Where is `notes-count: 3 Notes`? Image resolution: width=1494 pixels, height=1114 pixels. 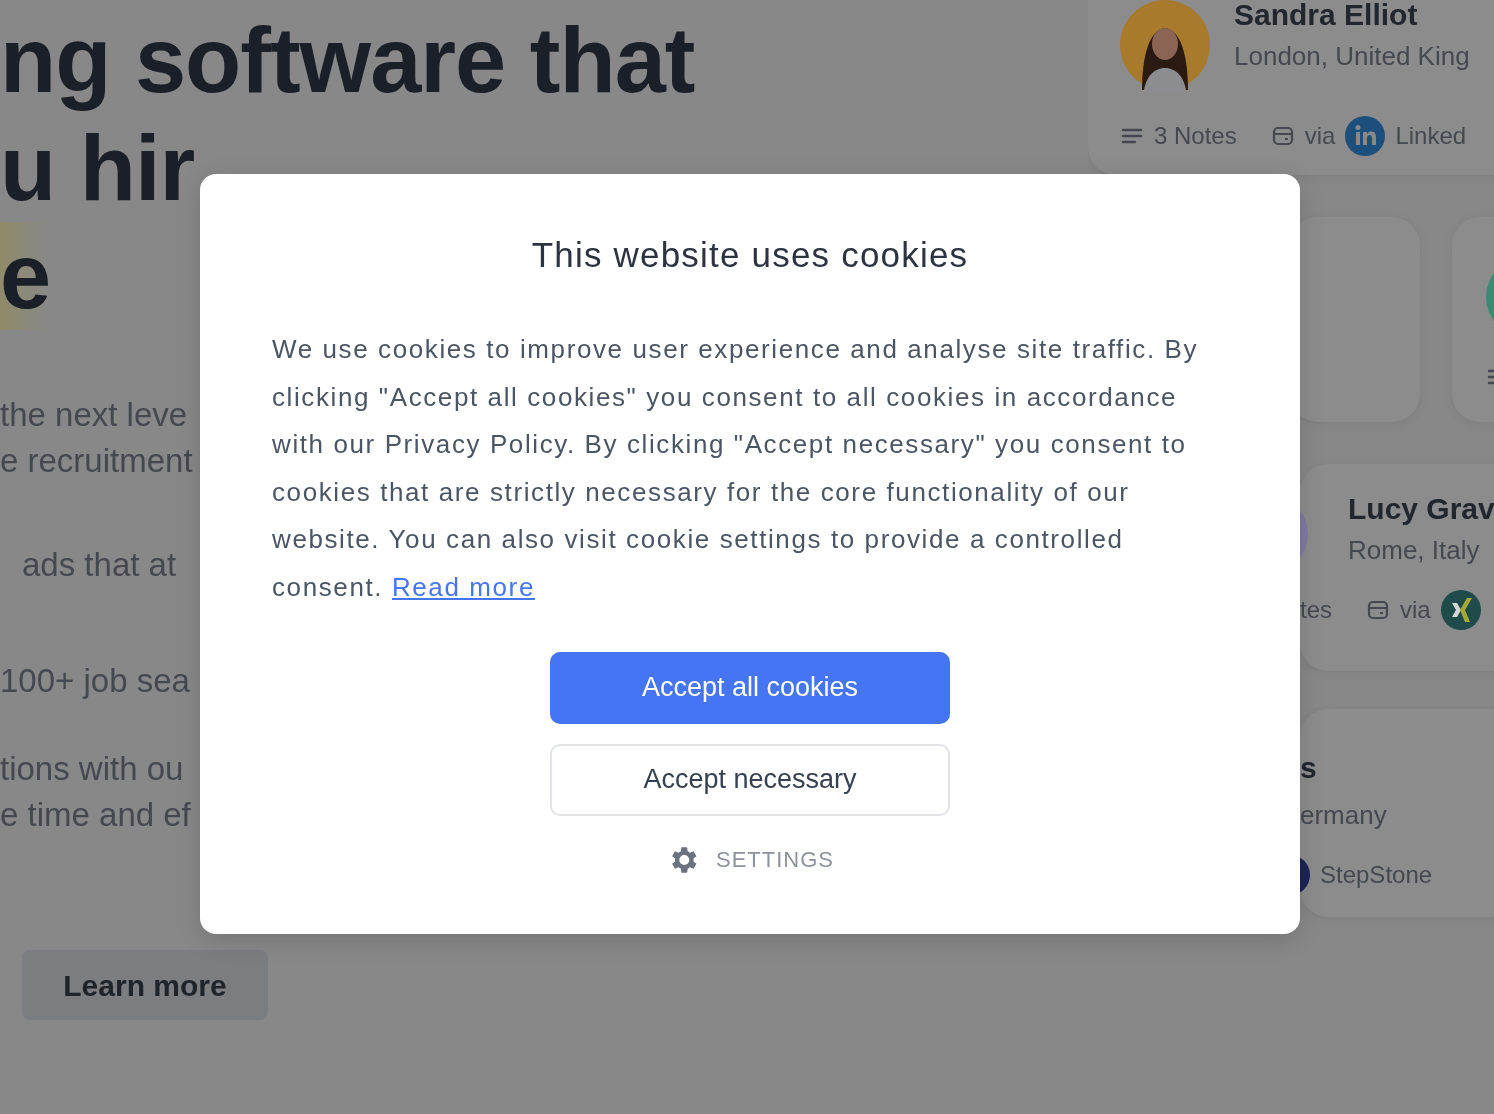
notes-count: 3 Notes is located at coordinates (1195, 136).